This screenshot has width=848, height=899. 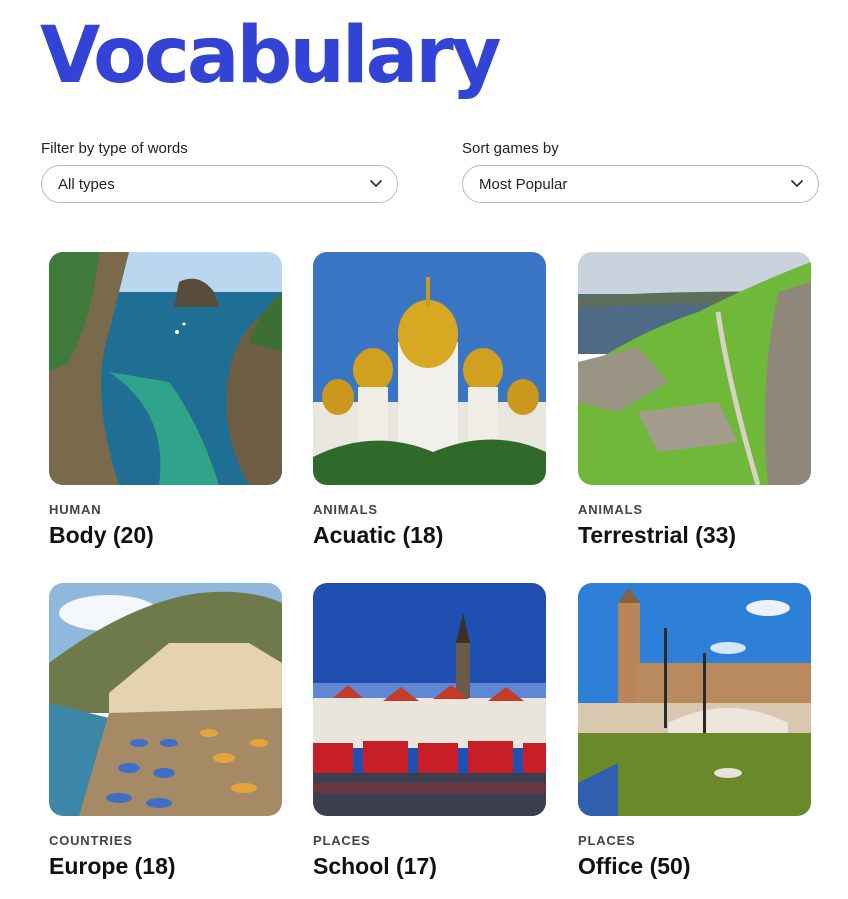 I want to click on sort-value: Most Popular, so click(x=523, y=184).